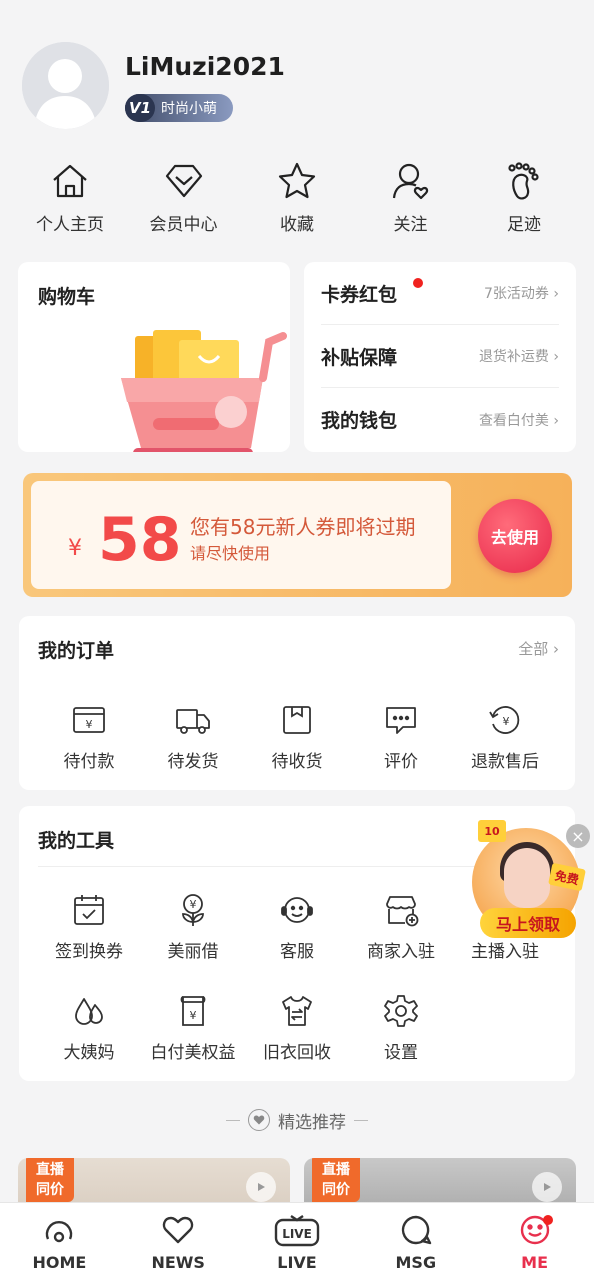 The image size is (594, 1280). What do you see at coordinates (297, 1234) in the screenshot?
I see `svg-text: LIVE` at bounding box center [297, 1234].